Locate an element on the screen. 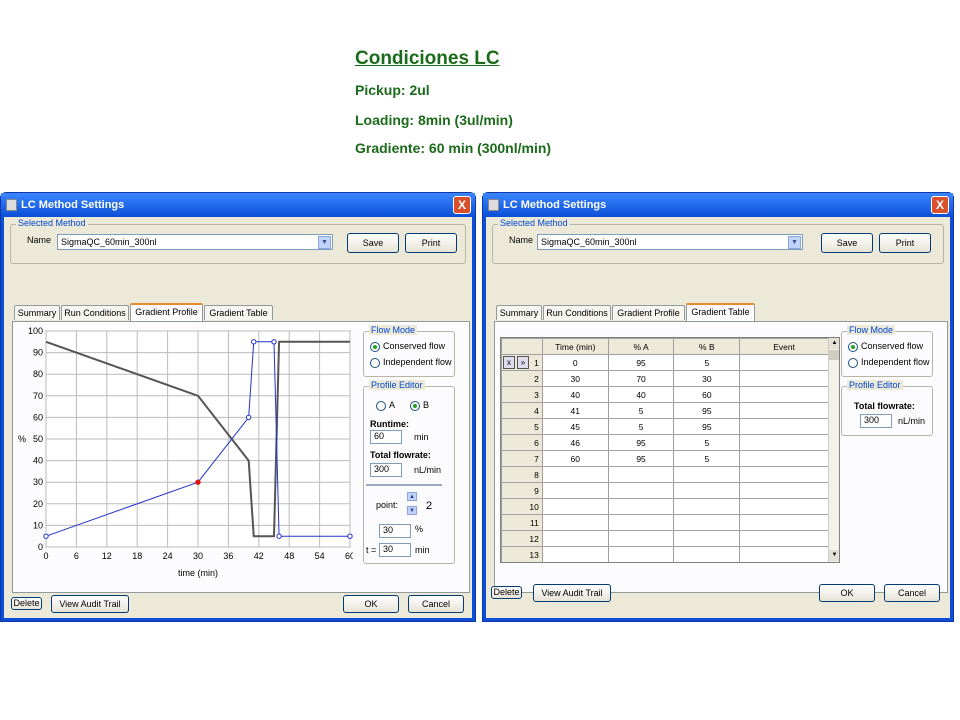 The height and width of the screenshot is (720, 960). row-number: 3 is located at coordinates (522, 394).